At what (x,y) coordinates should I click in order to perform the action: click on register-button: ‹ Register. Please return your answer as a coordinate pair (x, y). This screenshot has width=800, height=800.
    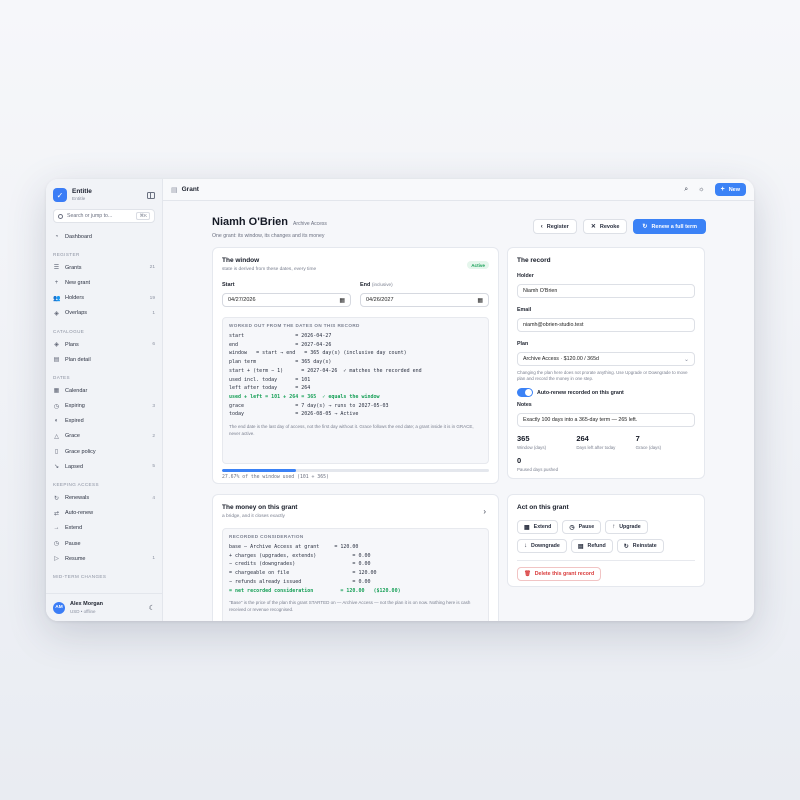
    Looking at the image, I should click on (554, 226).